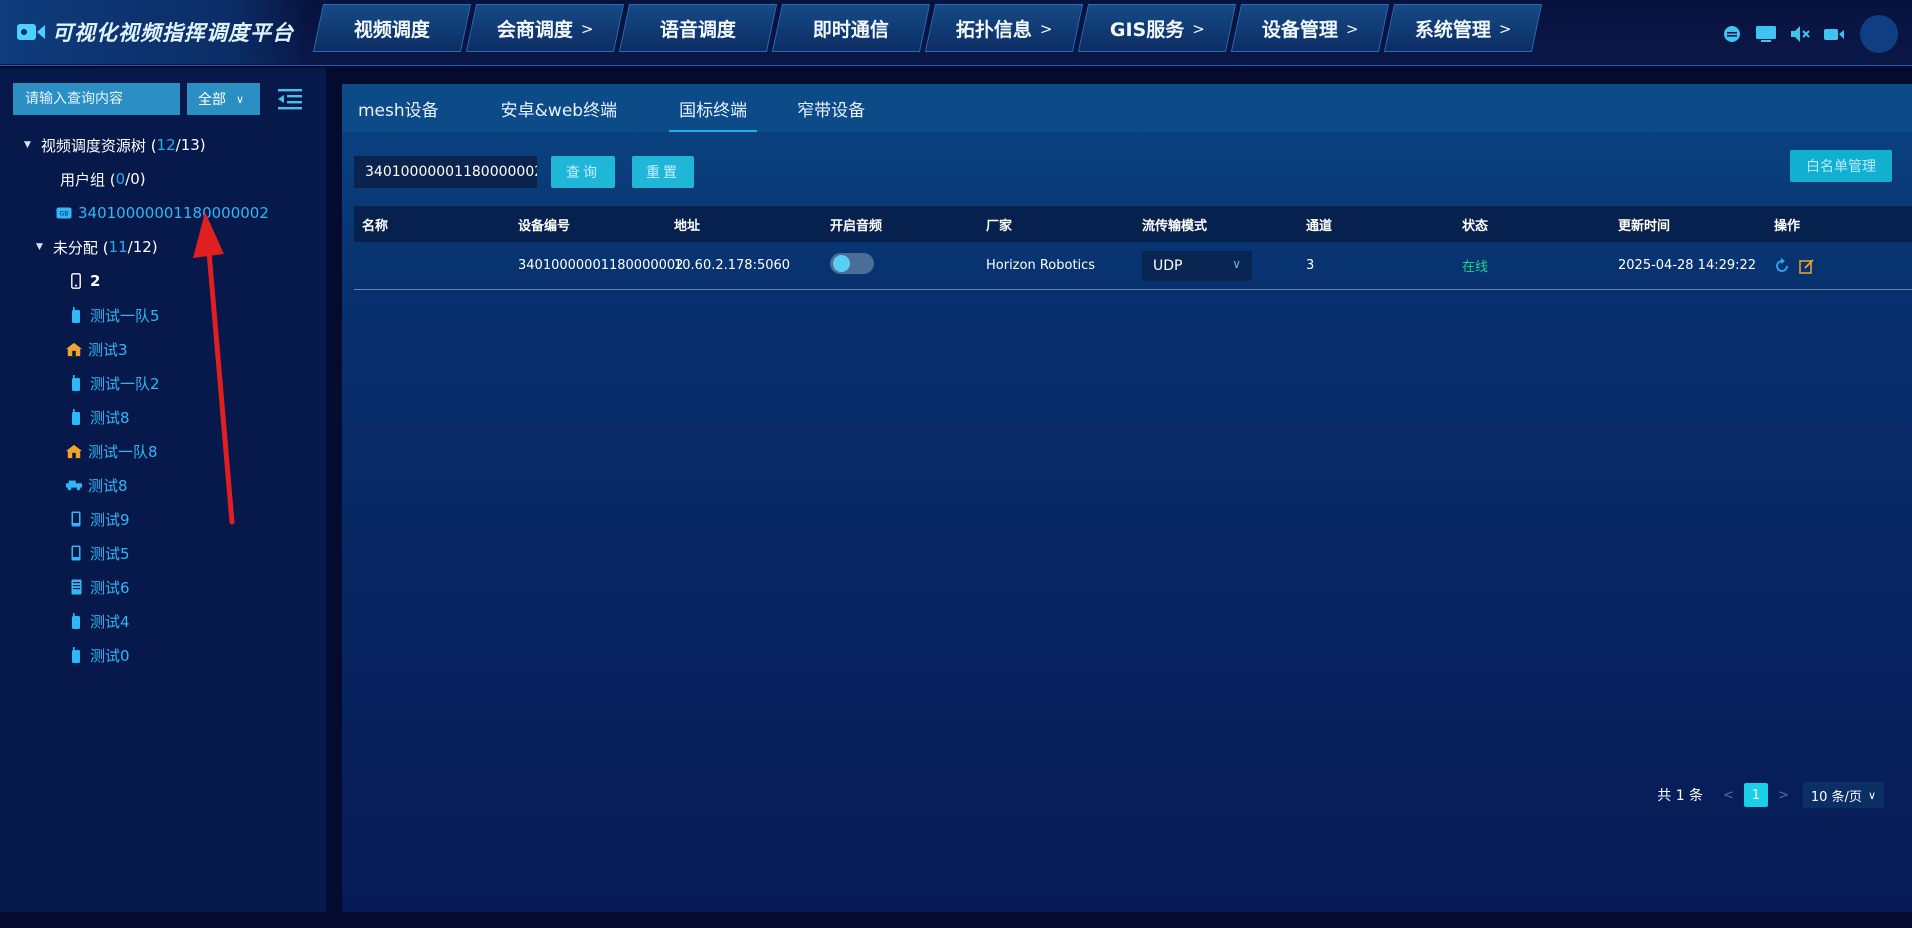 The width and height of the screenshot is (1912, 928). What do you see at coordinates (663, 172) in the screenshot?
I see `reset-button: 重置` at bounding box center [663, 172].